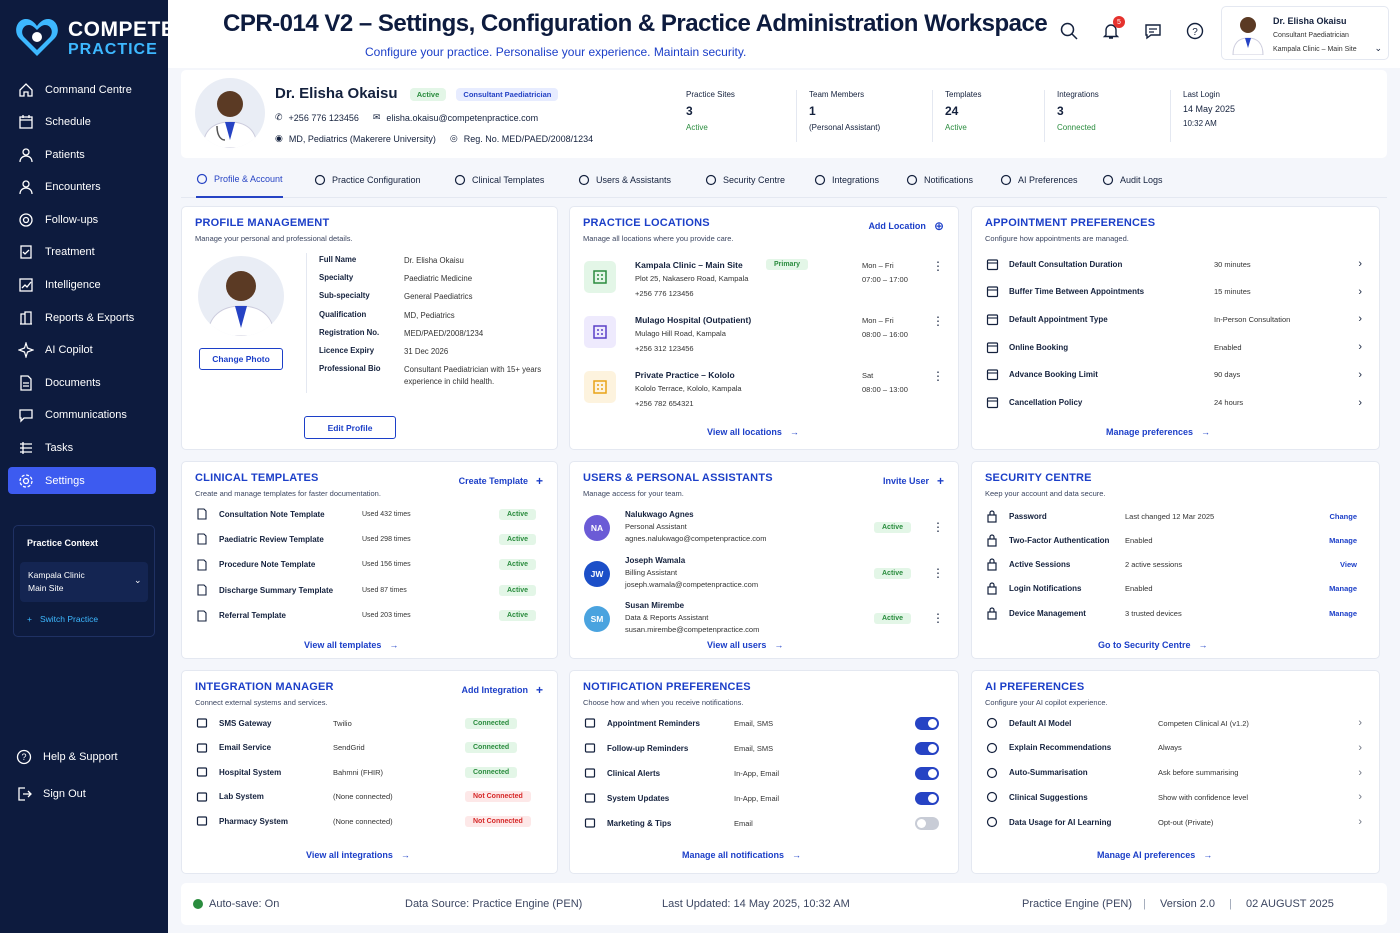 The width and height of the screenshot is (1400, 933). I want to click on add-location-button: Add Location ⊕, so click(906, 226).